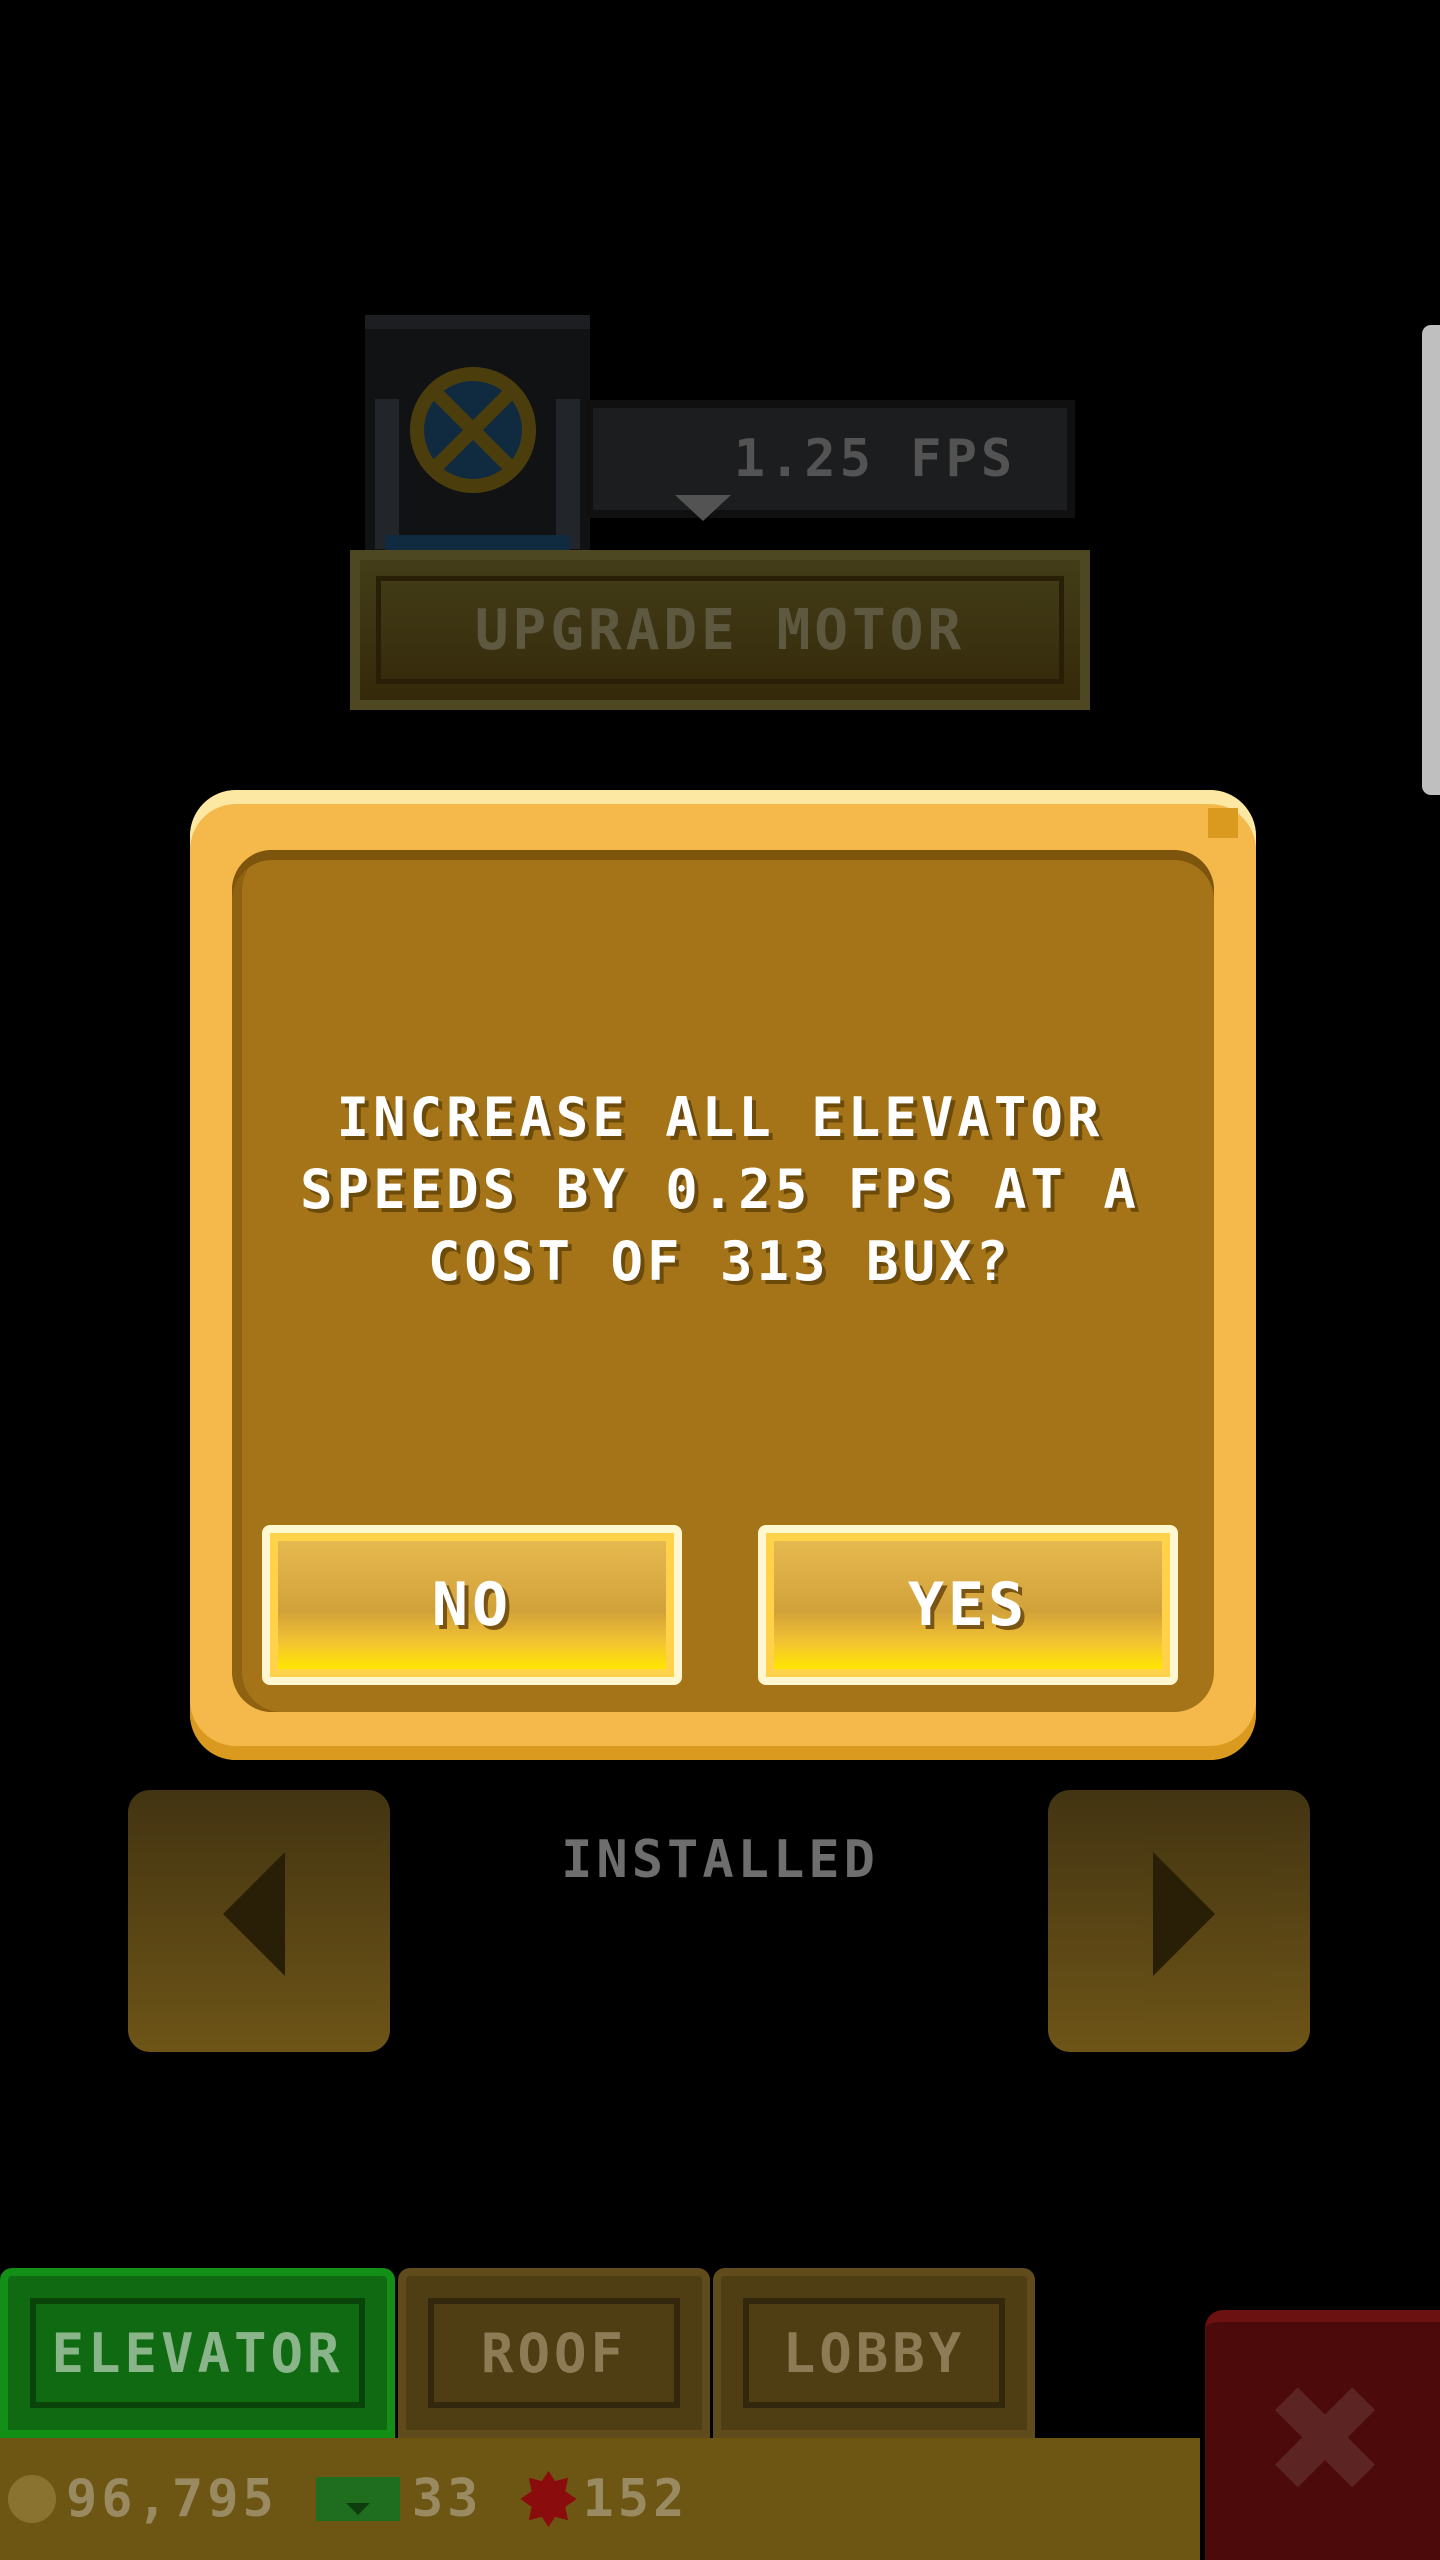  I want to click on no-button-label: NO, so click(472, 1605).